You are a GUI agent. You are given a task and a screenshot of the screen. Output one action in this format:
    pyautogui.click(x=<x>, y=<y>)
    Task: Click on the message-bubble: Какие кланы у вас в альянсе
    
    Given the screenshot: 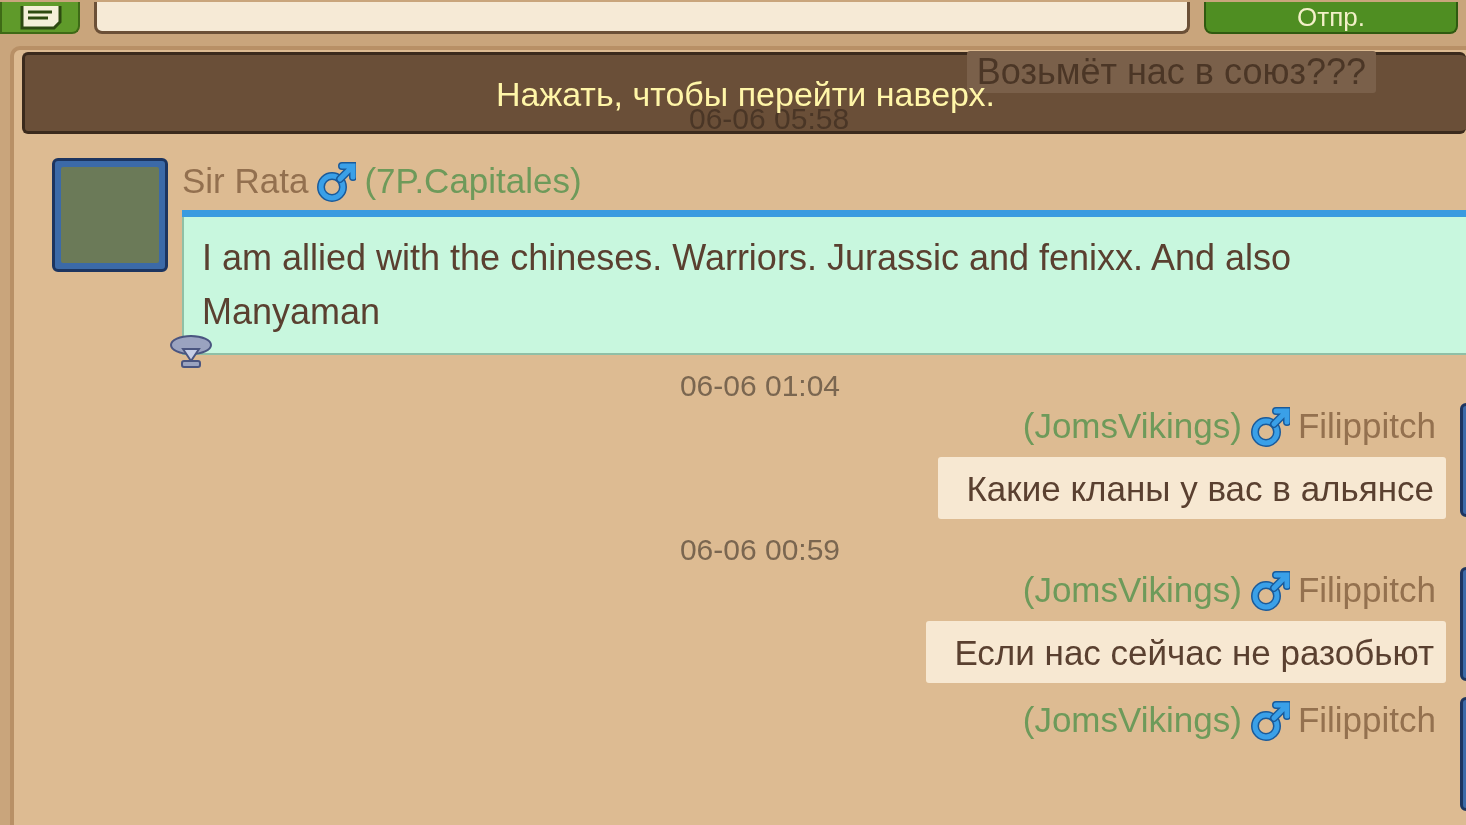 What is the action you would take?
    pyautogui.click(x=1192, y=488)
    